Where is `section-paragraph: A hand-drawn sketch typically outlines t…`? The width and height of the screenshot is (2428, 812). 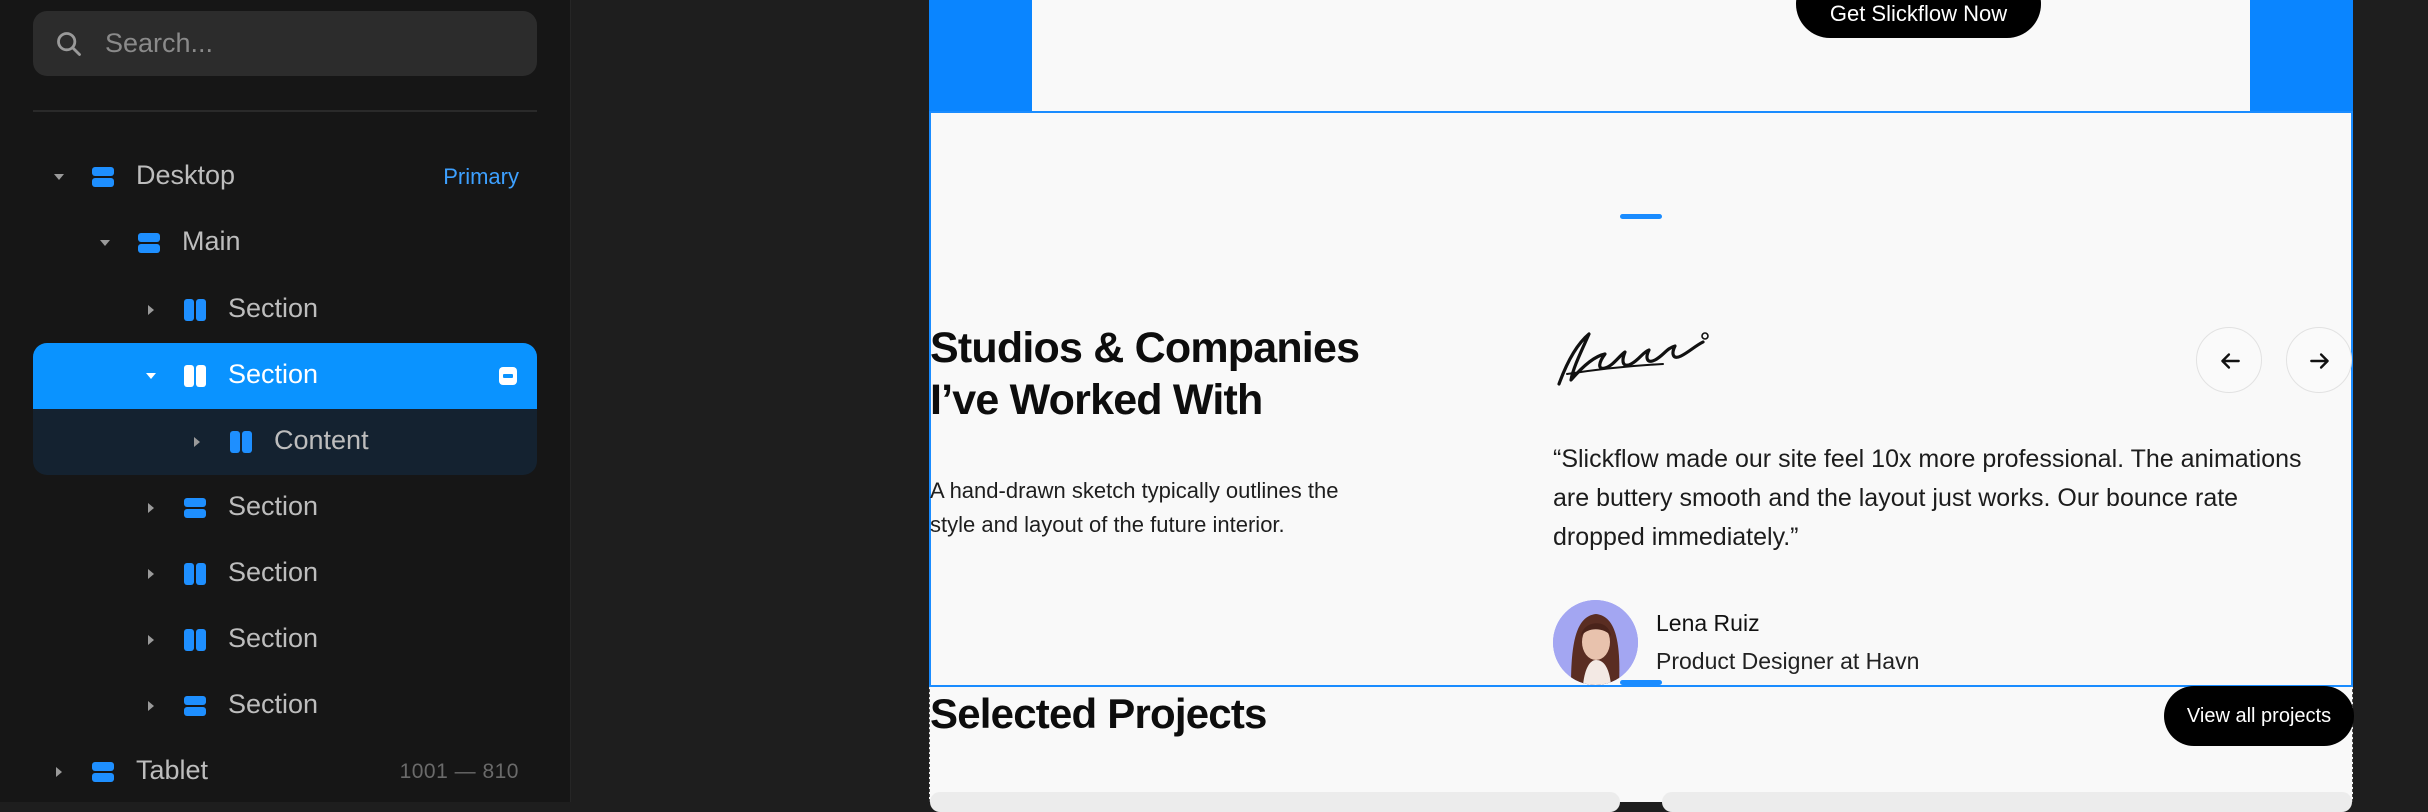
section-paragraph: A hand-drawn sketch typically outlines t… is located at coordinates (1134, 507).